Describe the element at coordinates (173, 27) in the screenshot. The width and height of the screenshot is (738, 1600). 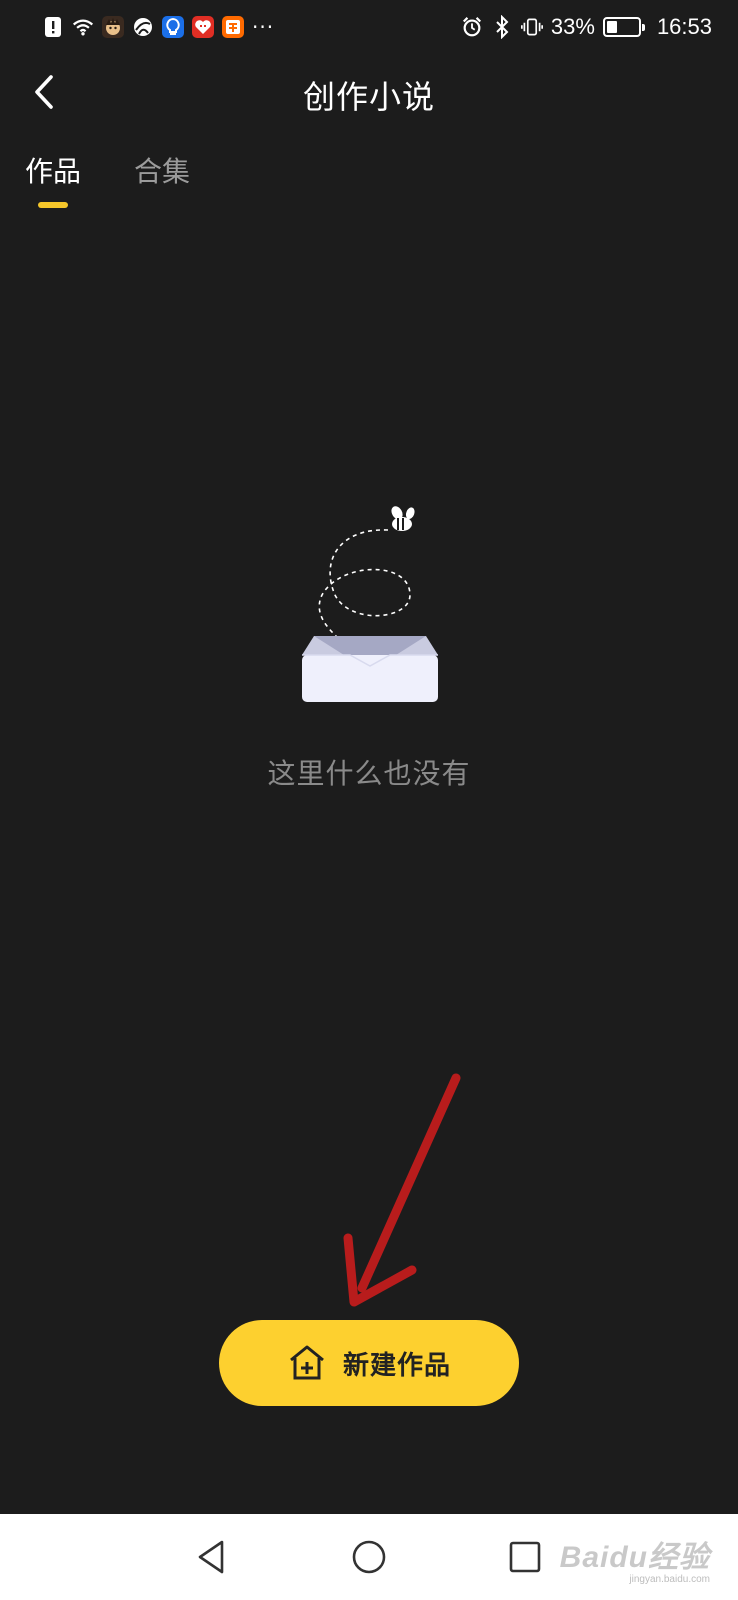
I see `lightbulb-app-icon` at that location.